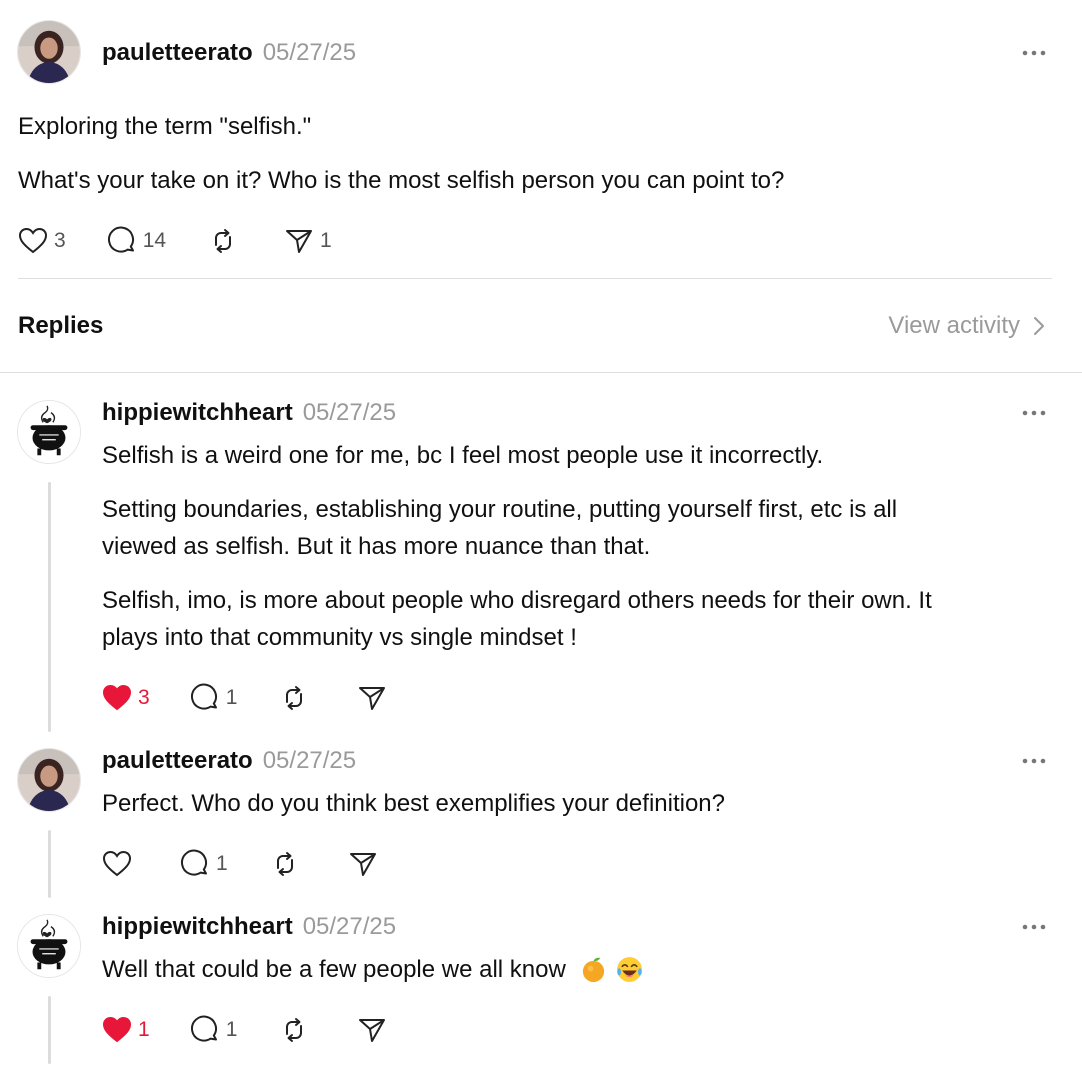  I want to click on replies-divider, so click(541, 372).